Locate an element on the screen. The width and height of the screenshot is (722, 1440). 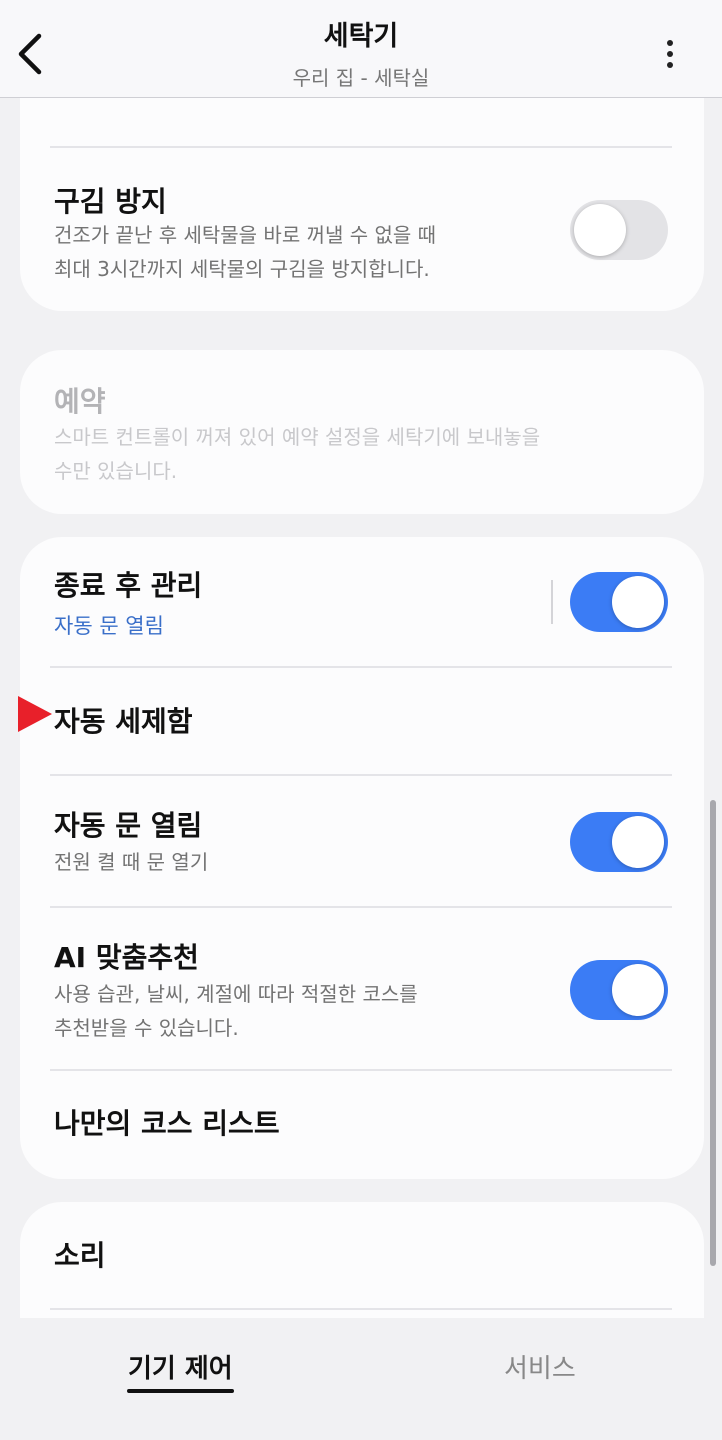
more-options-button is located at coordinates (670, 54).